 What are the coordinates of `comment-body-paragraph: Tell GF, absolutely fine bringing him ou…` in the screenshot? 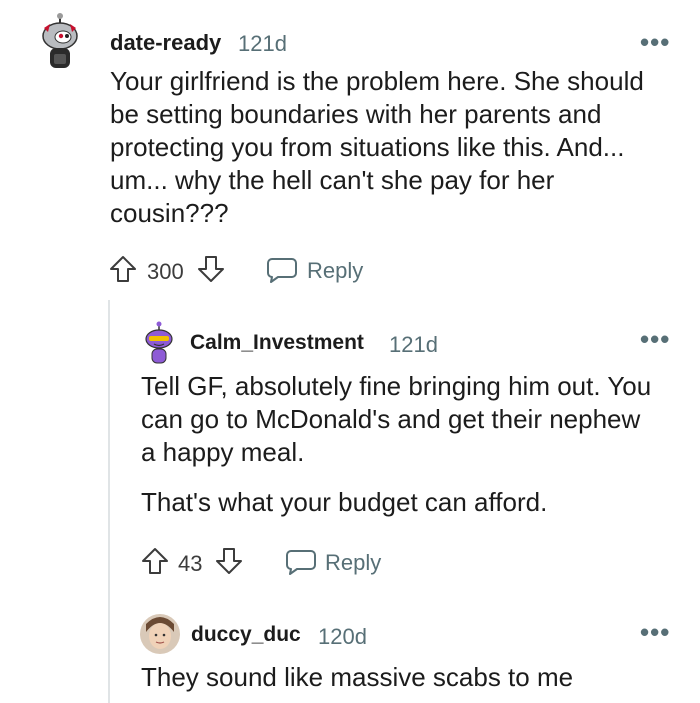 It's located at (396, 419).